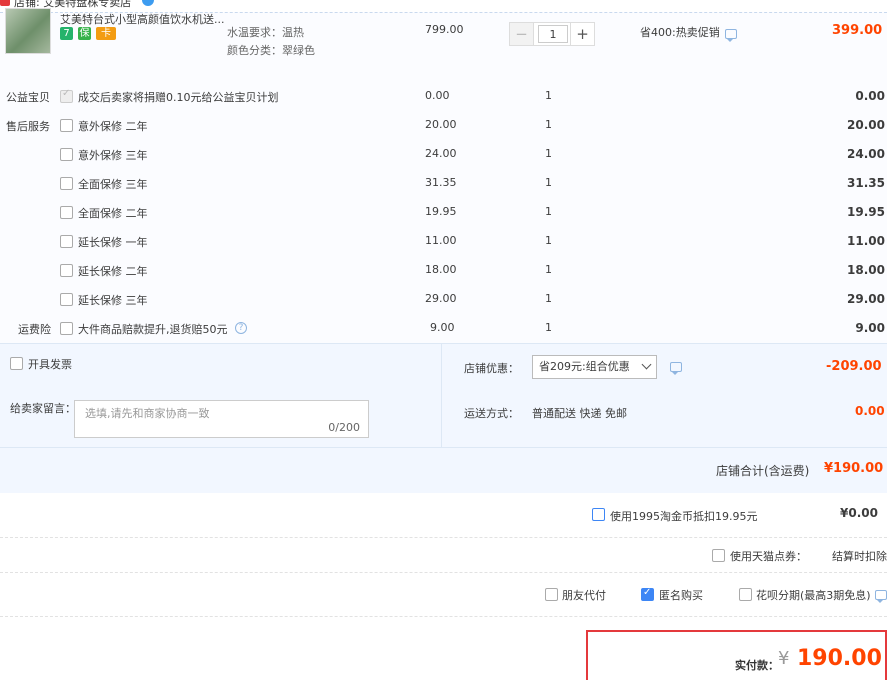  What do you see at coordinates (113, 271) in the screenshot?
I see `service-name: 延长保修 二年` at bounding box center [113, 271].